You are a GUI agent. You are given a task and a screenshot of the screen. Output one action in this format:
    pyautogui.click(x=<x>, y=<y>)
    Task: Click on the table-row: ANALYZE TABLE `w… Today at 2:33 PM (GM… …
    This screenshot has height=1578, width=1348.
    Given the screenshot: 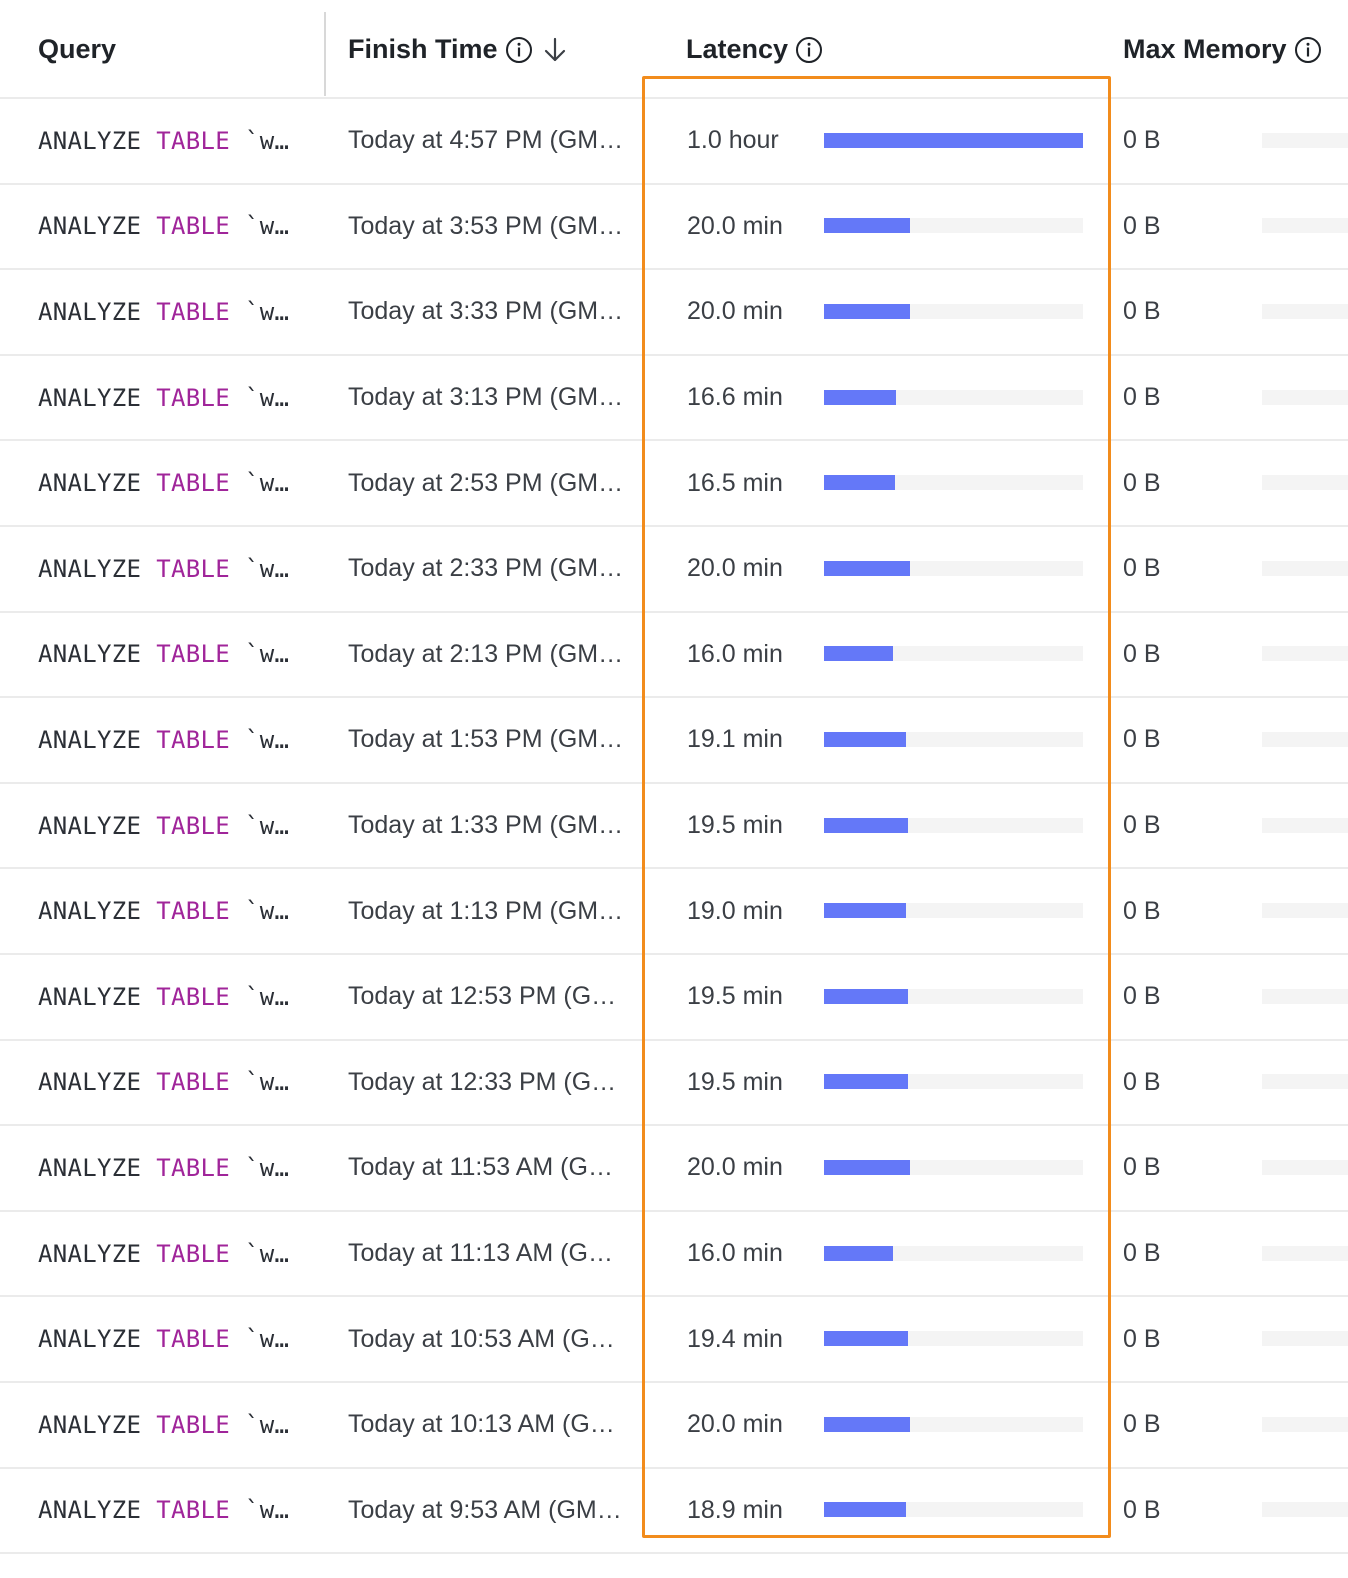 What is the action you would take?
    pyautogui.click(x=674, y=570)
    